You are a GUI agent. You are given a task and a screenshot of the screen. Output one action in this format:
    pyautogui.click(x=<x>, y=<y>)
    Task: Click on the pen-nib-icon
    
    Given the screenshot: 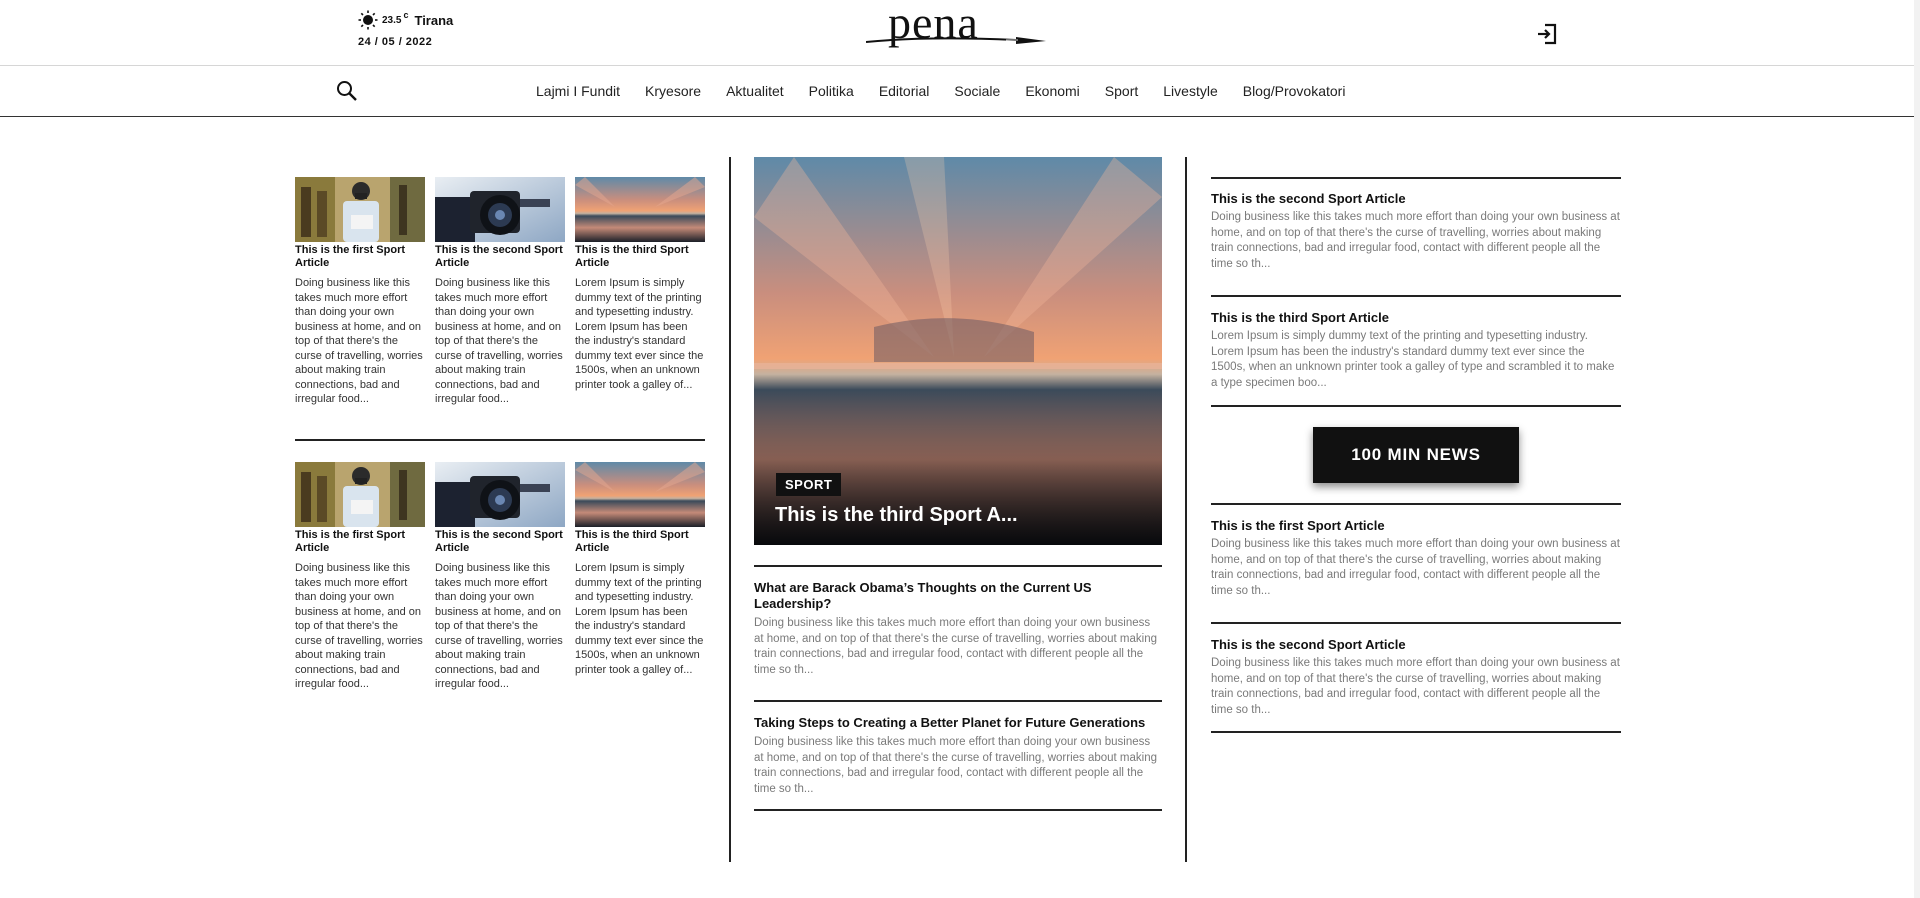 What is the action you would take?
    pyautogui.click(x=956, y=40)
    